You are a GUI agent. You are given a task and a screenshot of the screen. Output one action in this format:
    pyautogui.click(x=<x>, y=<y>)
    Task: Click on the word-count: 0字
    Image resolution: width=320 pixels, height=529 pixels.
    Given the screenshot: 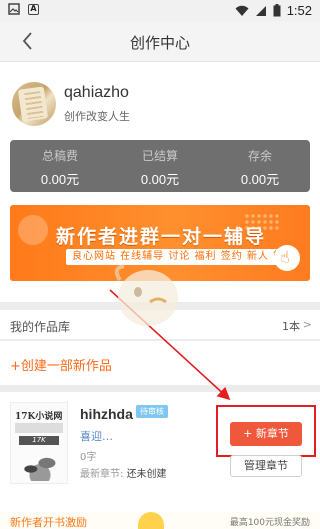 What is the action you would take?
    pyautogui.click(x=88, y=457)
    